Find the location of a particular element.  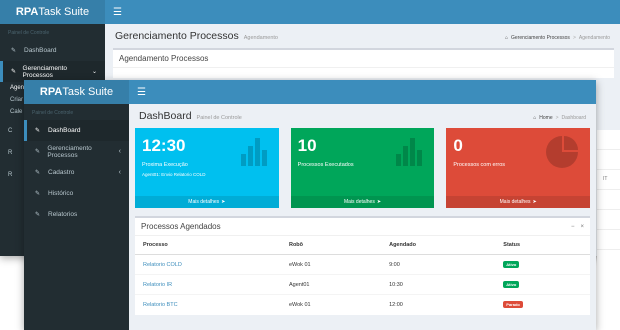

breadcrumb: ⌂ Home > Dashboard is located at coordinates (559, 118).